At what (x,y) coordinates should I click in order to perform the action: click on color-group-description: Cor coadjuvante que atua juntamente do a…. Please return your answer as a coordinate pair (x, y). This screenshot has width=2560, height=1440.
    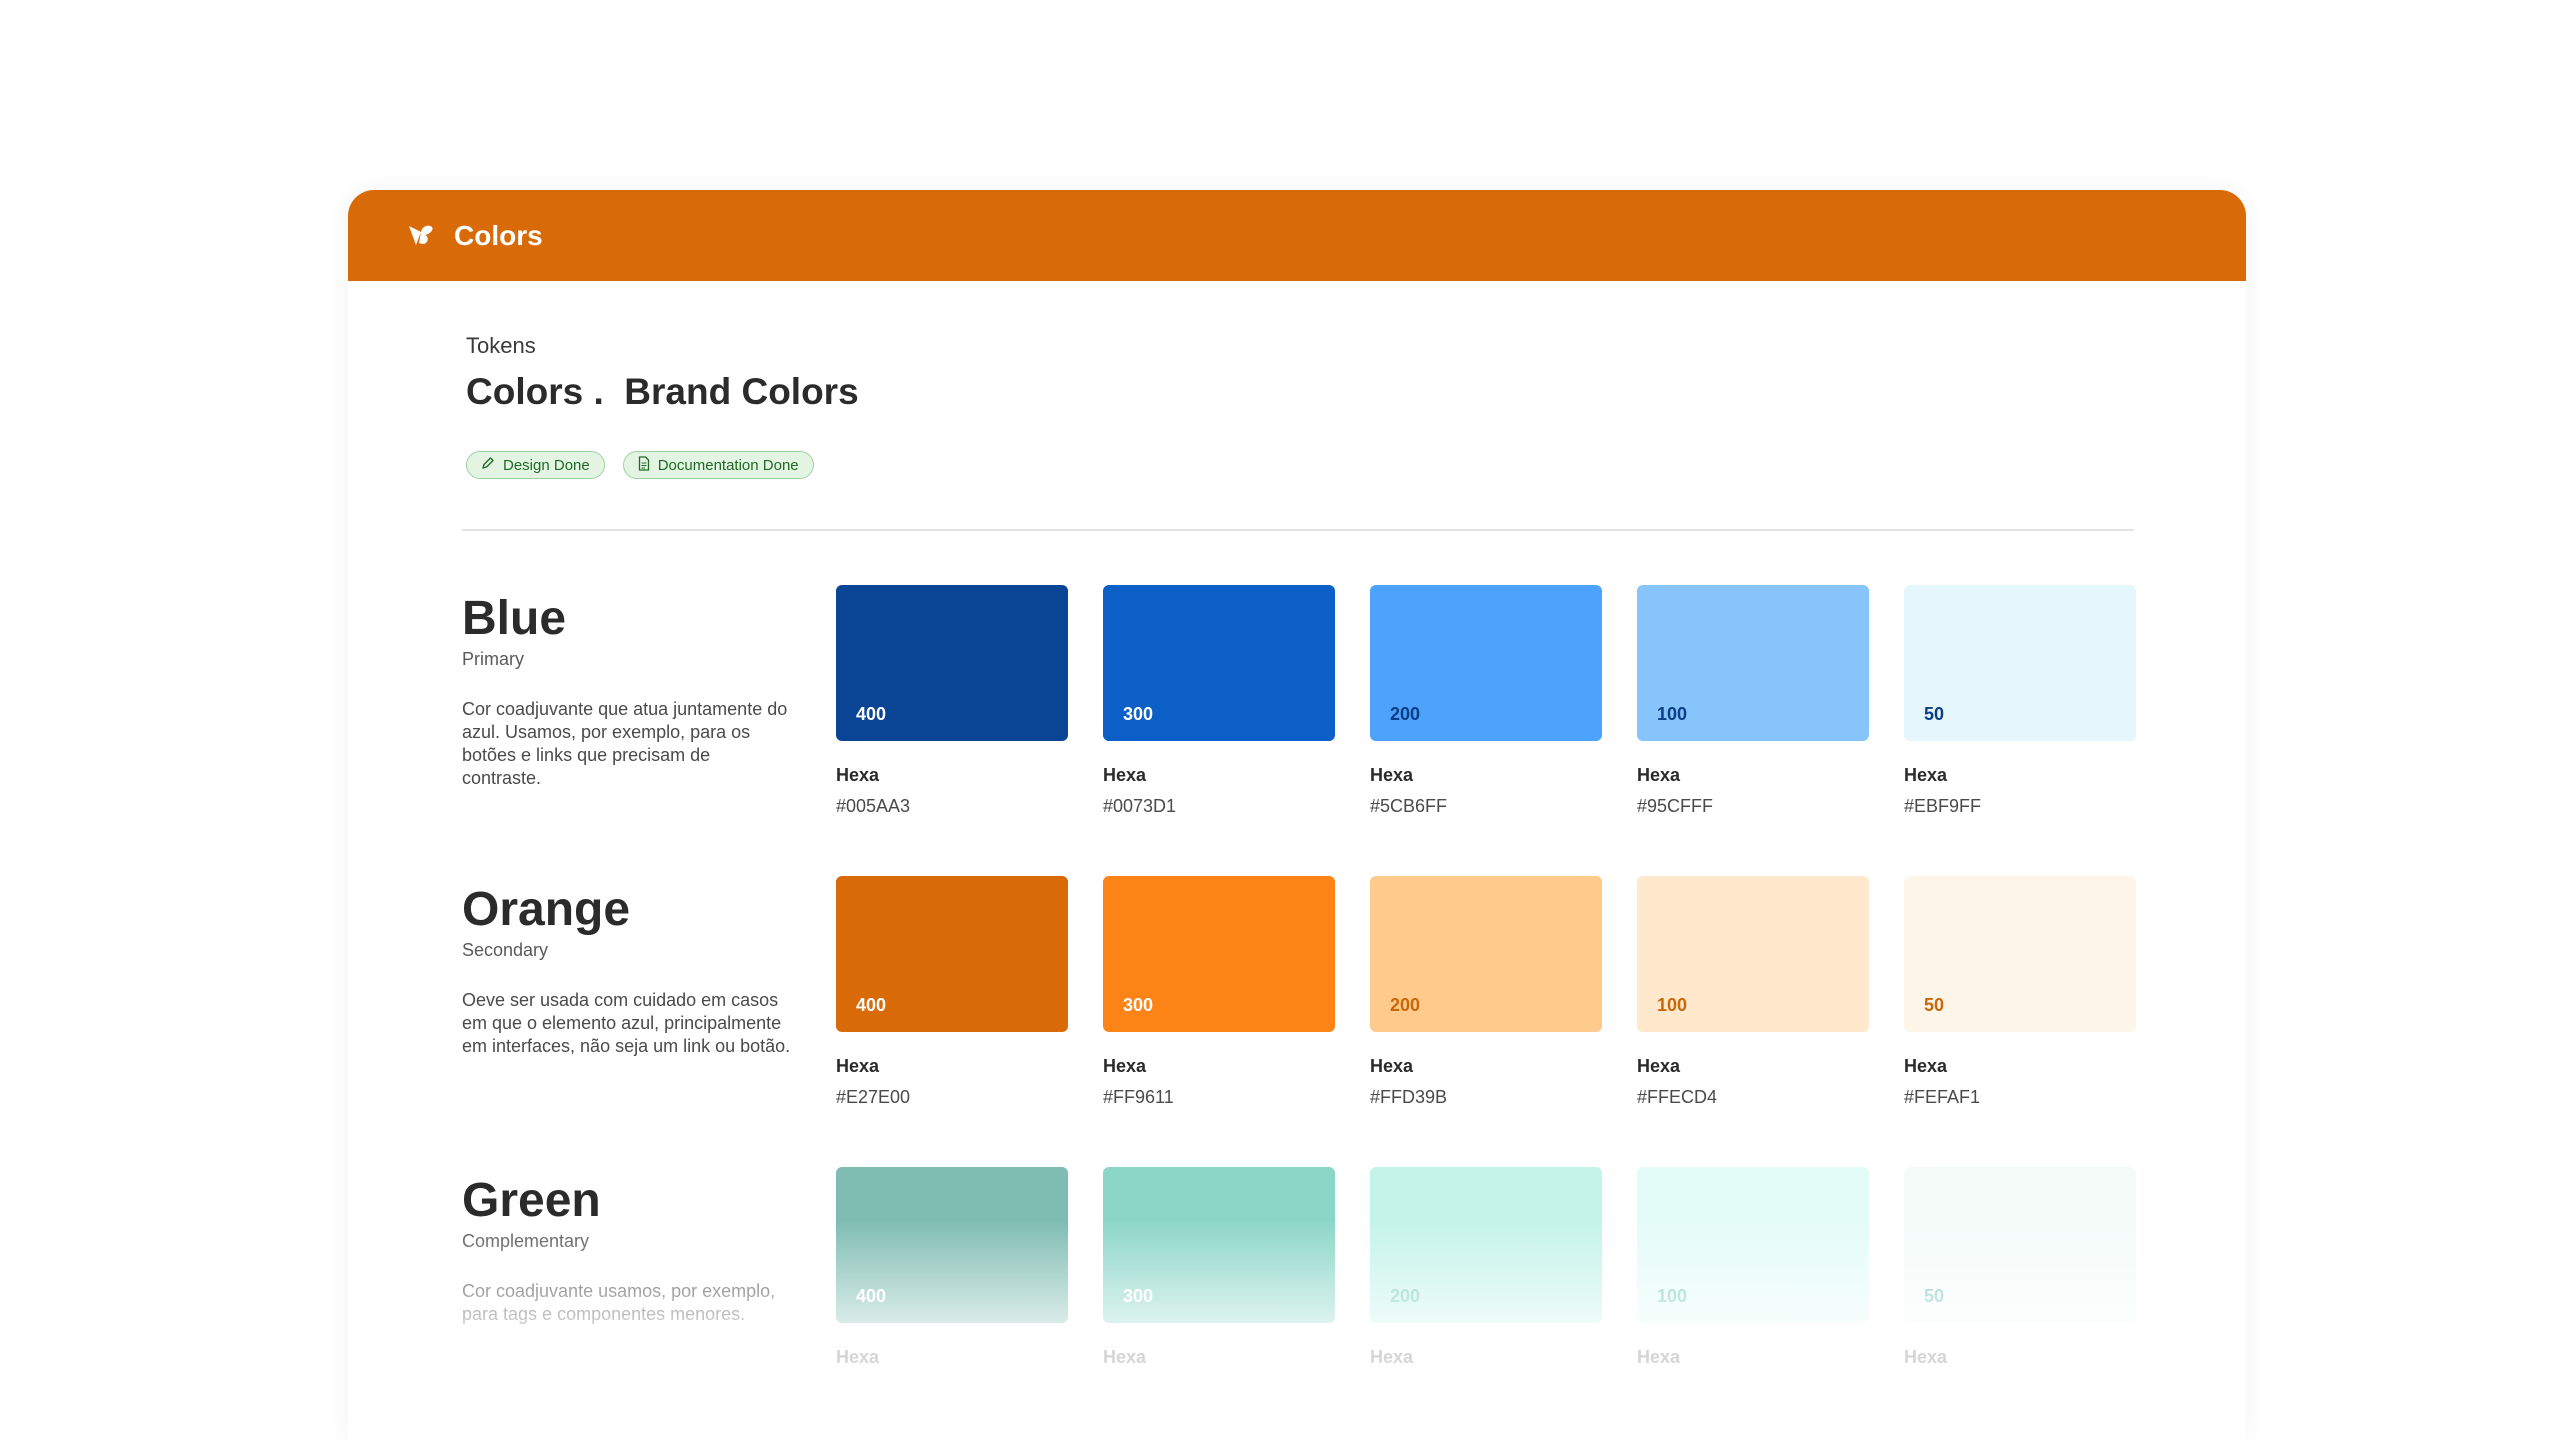
    Looking at the image, I should click on (625, 743).